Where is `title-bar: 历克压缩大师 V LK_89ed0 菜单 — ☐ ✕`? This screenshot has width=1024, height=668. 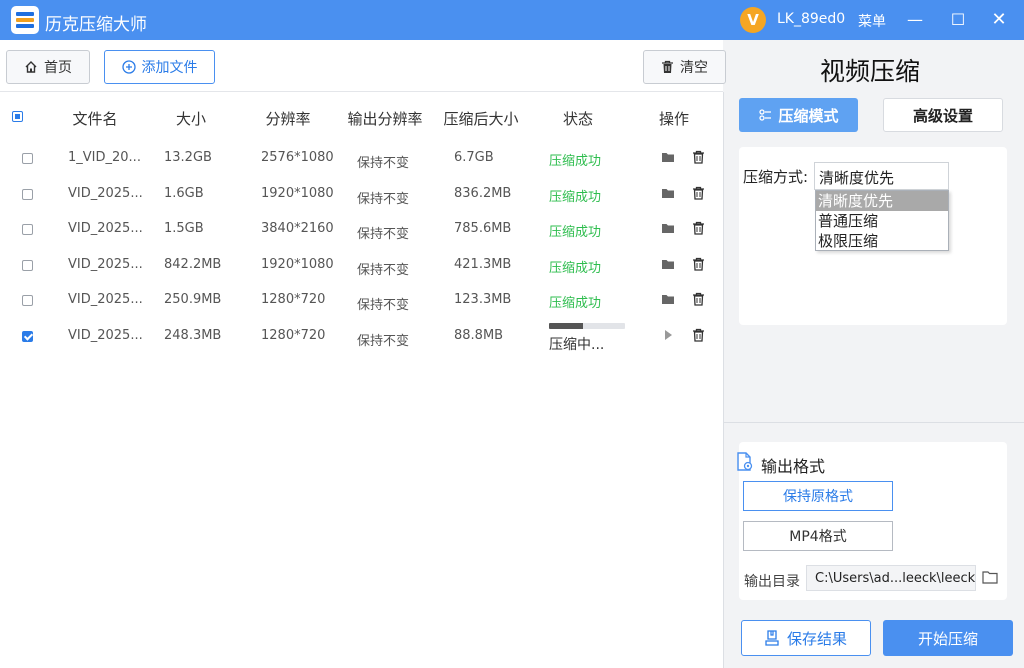 title-bar: 历克压缩大师 V LK_89ed0 菜单 — ☐ ✕ is located at coordinates (512, 20).